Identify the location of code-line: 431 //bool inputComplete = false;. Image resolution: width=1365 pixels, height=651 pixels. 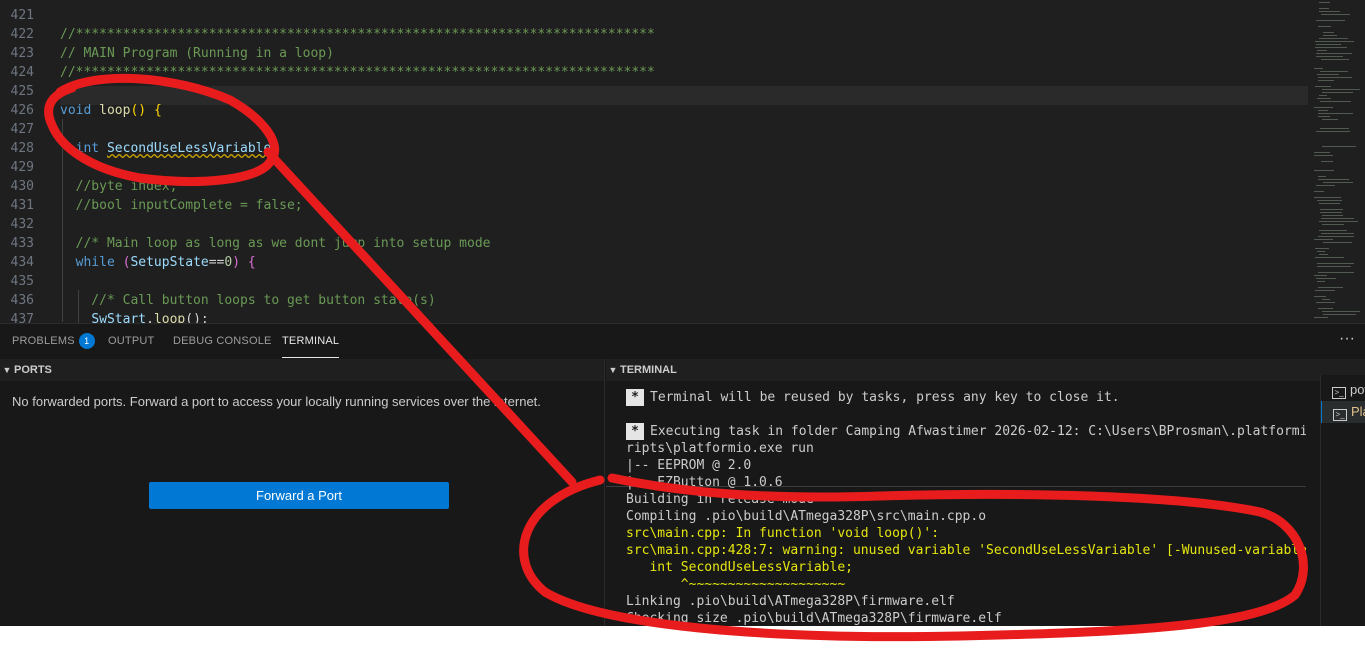
(650, 205).